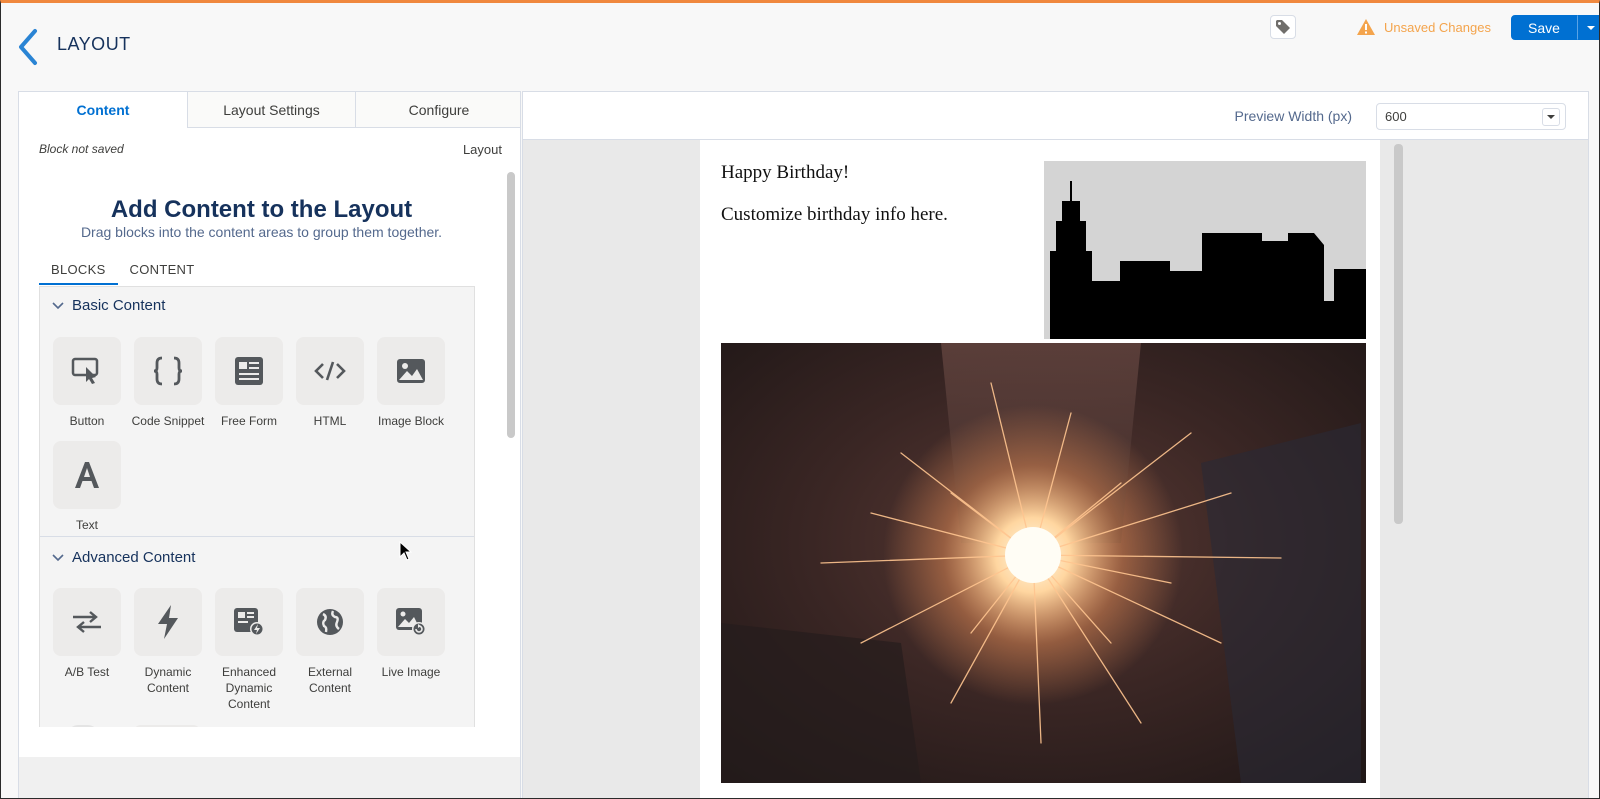 The width and height of the screenshot is (1600, 799). I want to click on html-icon, so click(330, 371).